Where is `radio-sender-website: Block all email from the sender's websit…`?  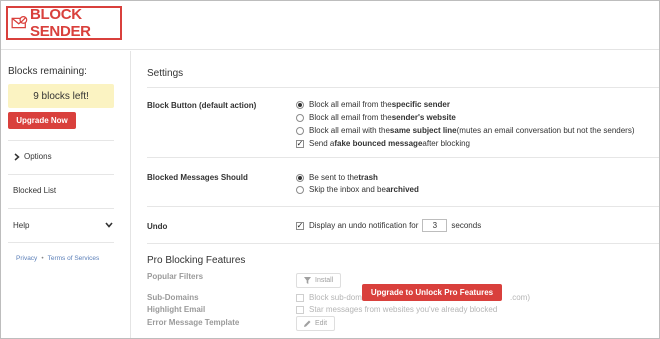 radio-sender-website: Block all email from the sender's websit… is located at coordinates (376, 117).